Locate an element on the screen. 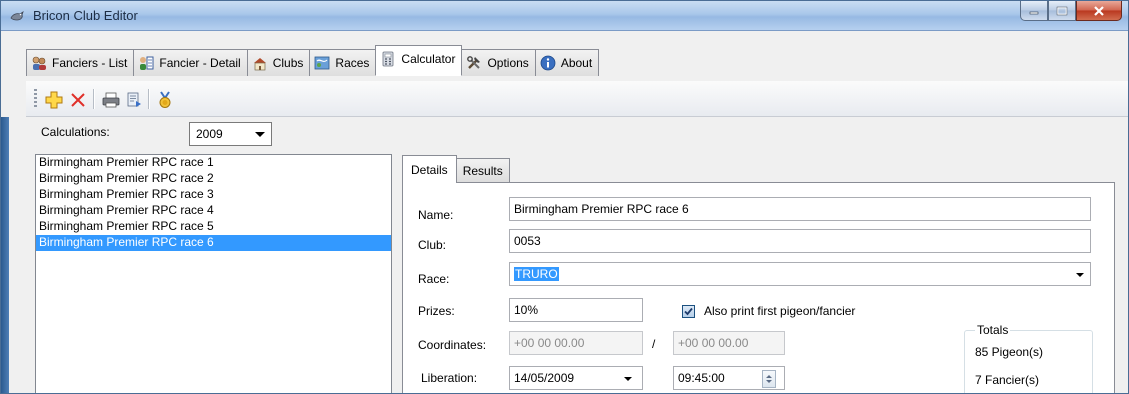 The width and height of the screenshot is (1129, 394). close-icon is located at coordinates (1099, 10).